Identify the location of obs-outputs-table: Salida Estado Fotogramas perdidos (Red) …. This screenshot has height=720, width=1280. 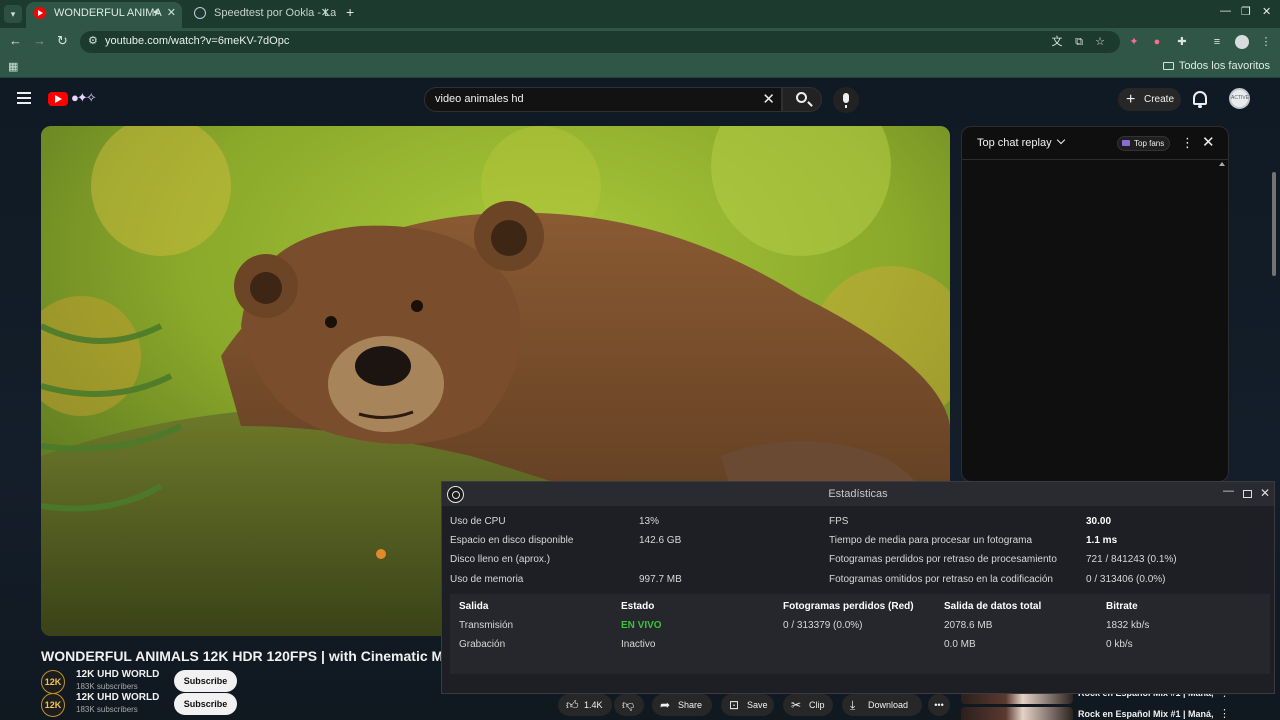
(860, 634).